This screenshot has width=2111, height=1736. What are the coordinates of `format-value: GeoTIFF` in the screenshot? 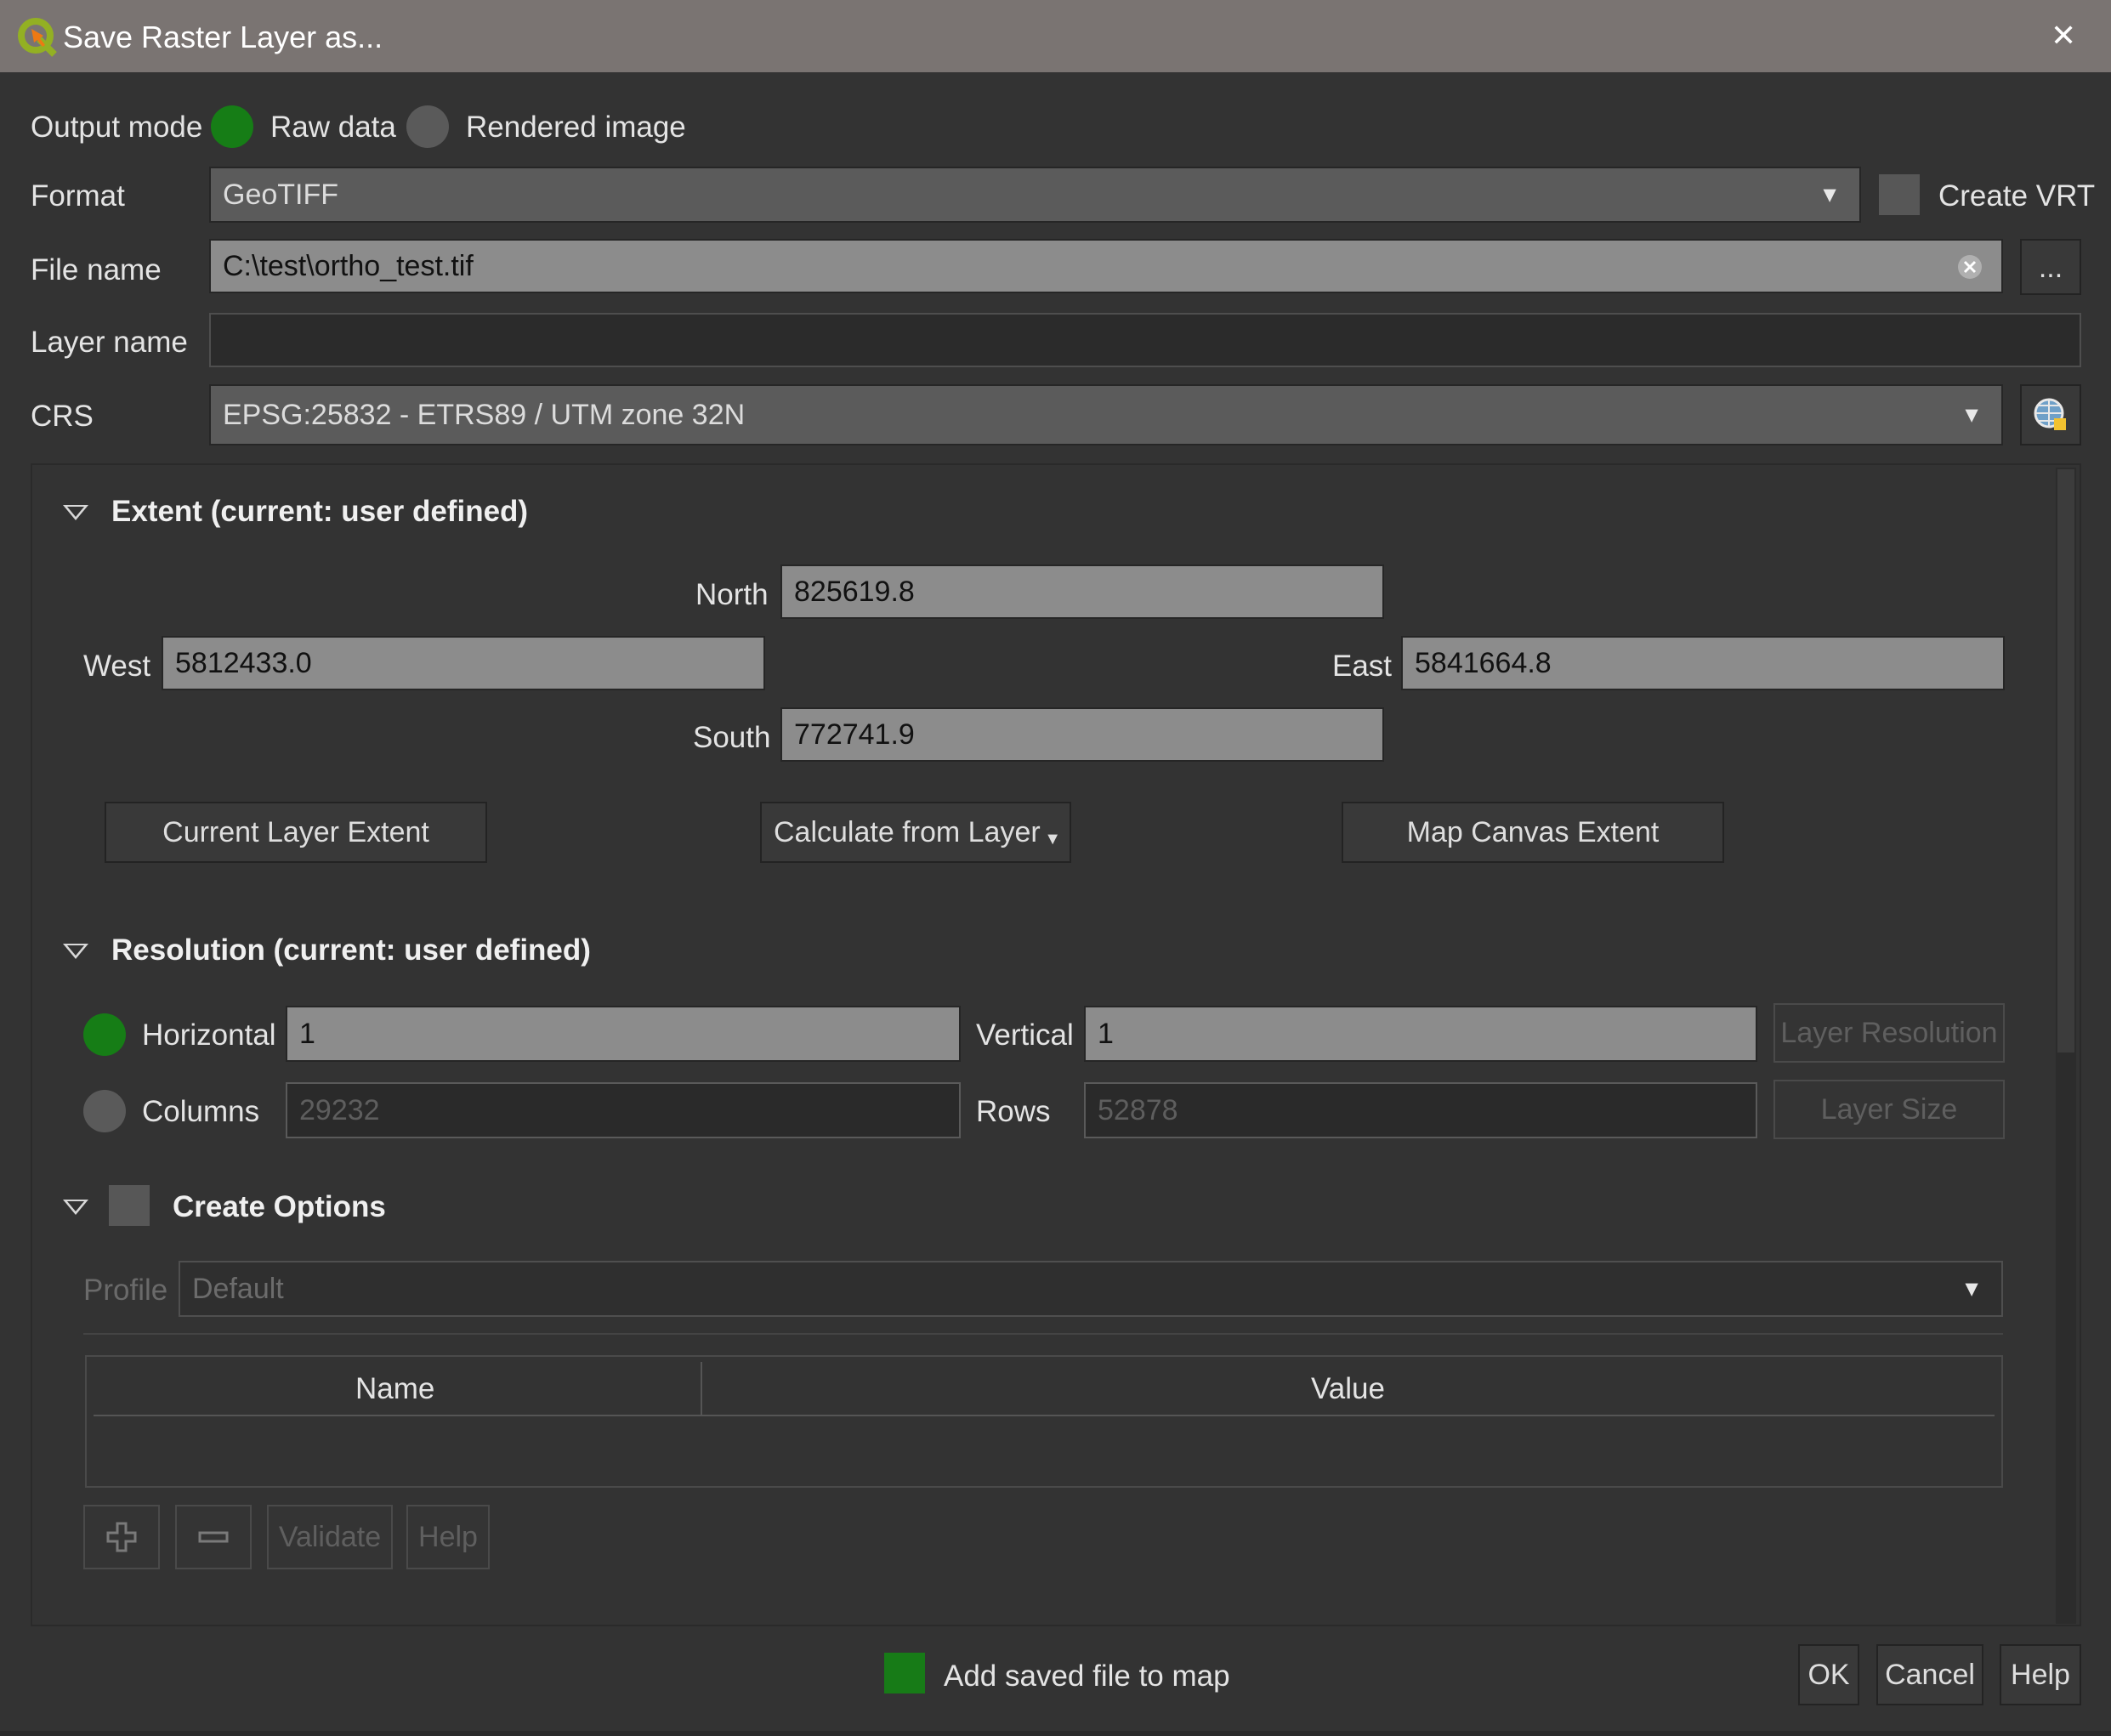 It's located at (281, 195).